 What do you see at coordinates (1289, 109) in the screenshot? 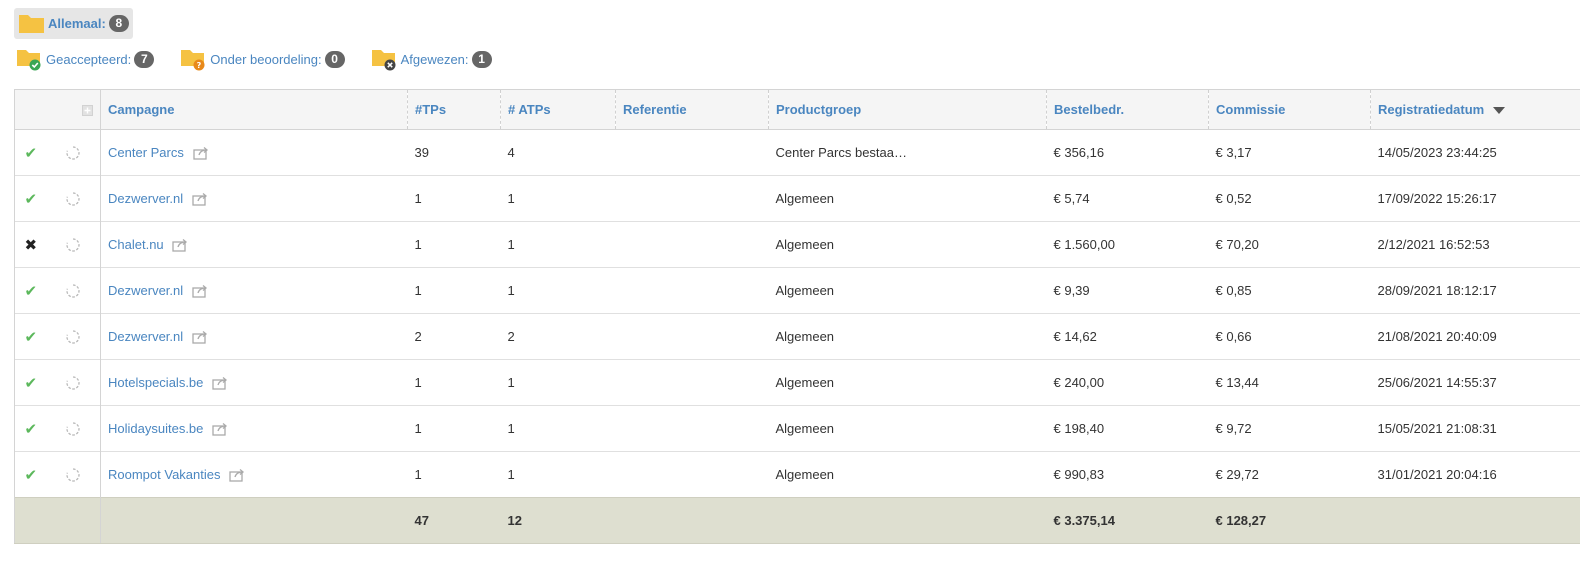
I see `col-header-commission: Commissie` at bounding box center [1289, 109].